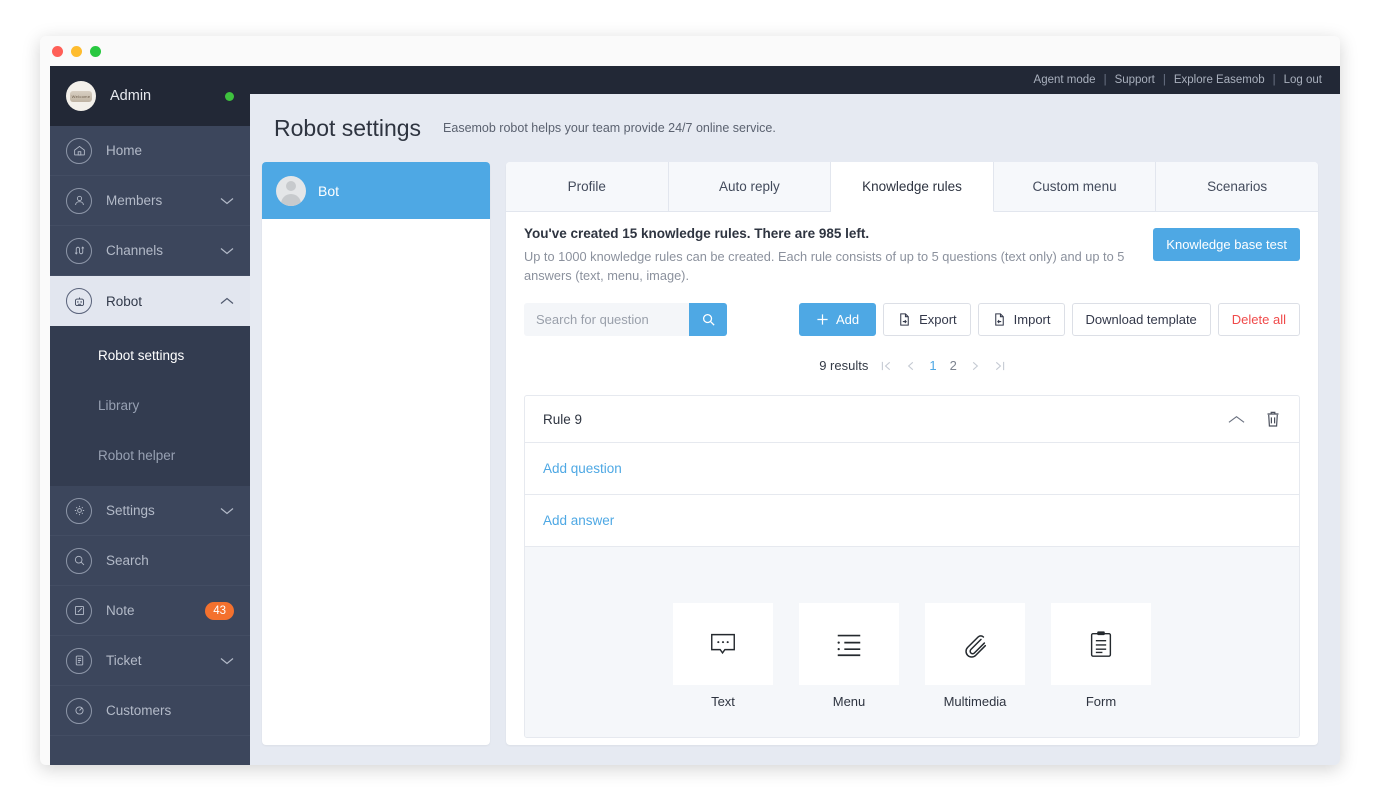 This screenshot has height=810, width=1380. What do you see at coordinates (76, 51) in the screenshot?
I see `window-minimize-button` at bounding box center [76, 51].